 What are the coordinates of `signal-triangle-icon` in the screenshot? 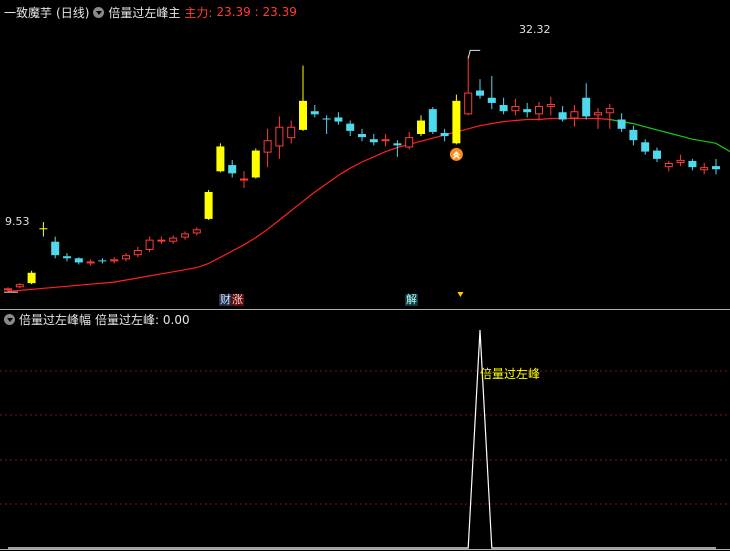 It's located at (460, 294).